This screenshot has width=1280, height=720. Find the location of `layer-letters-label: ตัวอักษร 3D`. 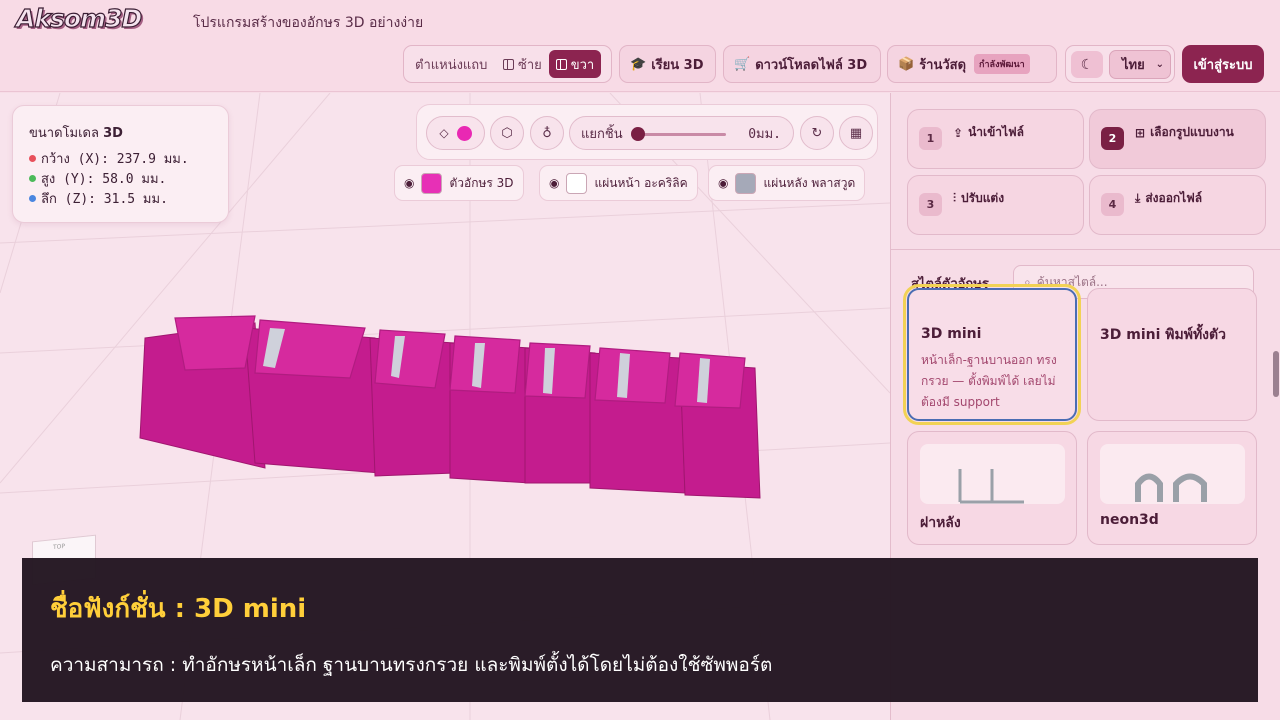

layer-letters-label: ตัวอักษร 3D is located at coordinates (481, 182).